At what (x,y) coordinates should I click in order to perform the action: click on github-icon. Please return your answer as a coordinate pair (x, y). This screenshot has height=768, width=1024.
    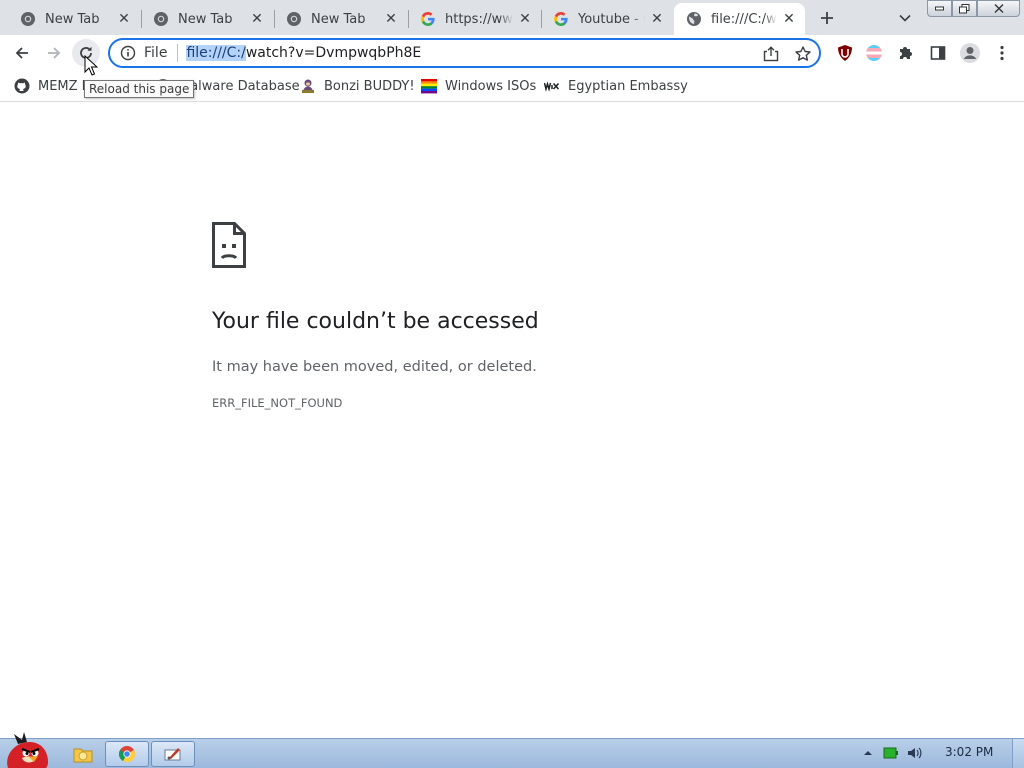
    Looking at the image, I should click on (22, 86).